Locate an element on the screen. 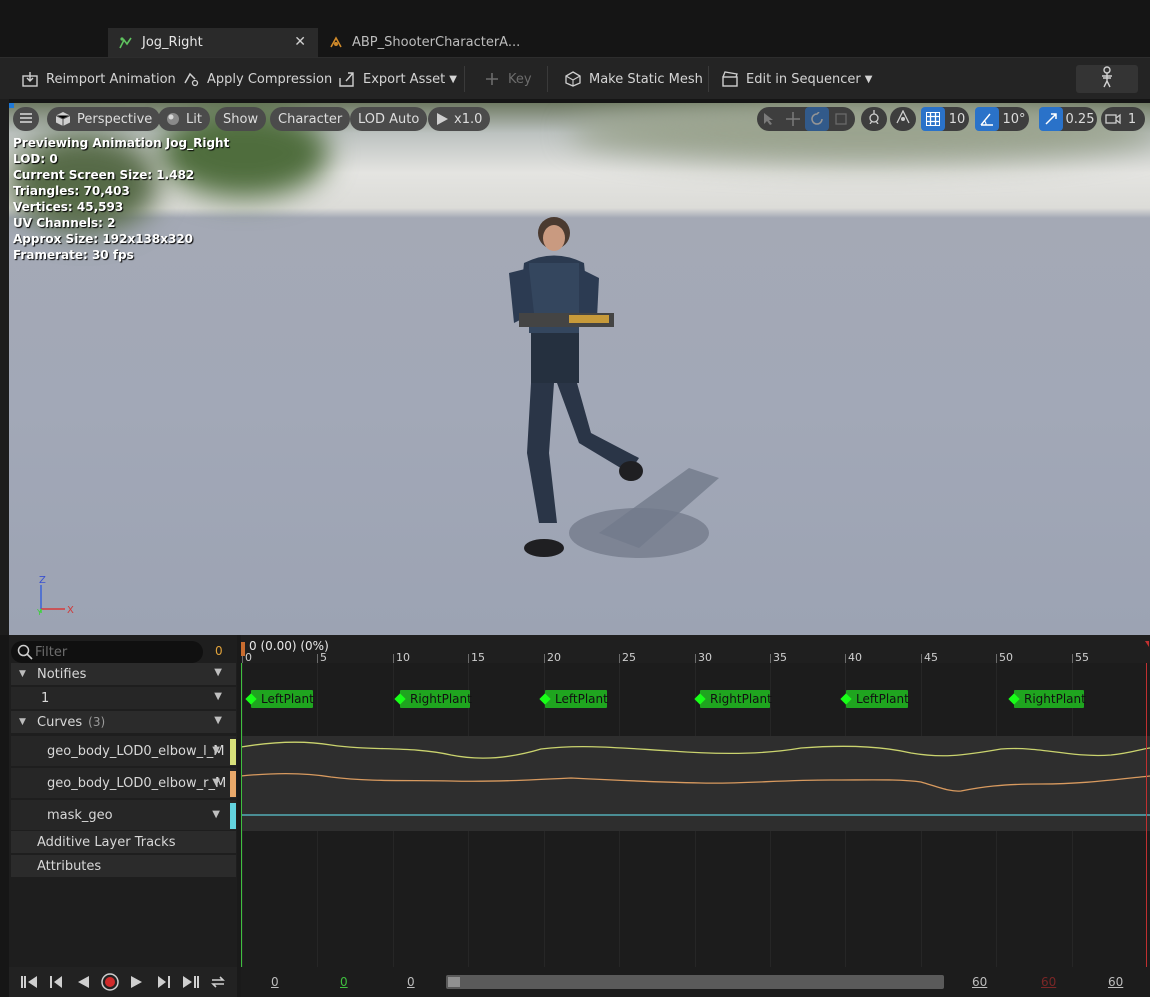 The image size is (1150, 997). scale-snap-icon is located at coordinates (1051, 119).